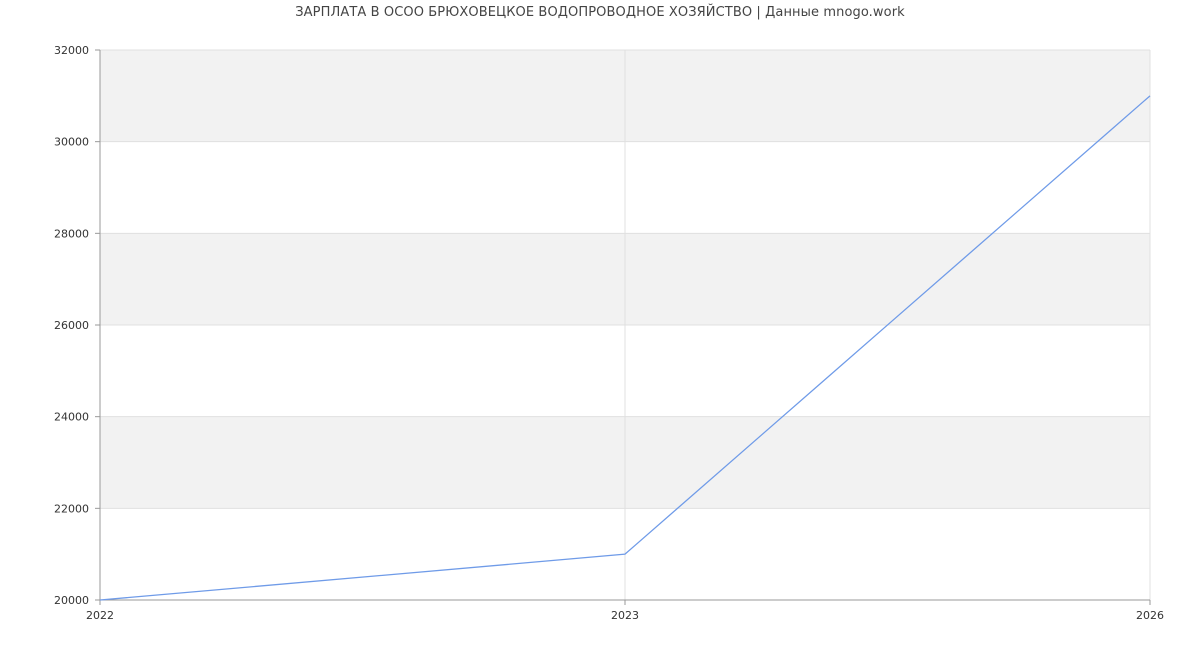 Image resolution: width=1200 pixels, height=650 pixels. What do you see at coordinates (100, 615) in the screenshot?
I see `x-tick-label: 2022` at bounding box center [100, 615].